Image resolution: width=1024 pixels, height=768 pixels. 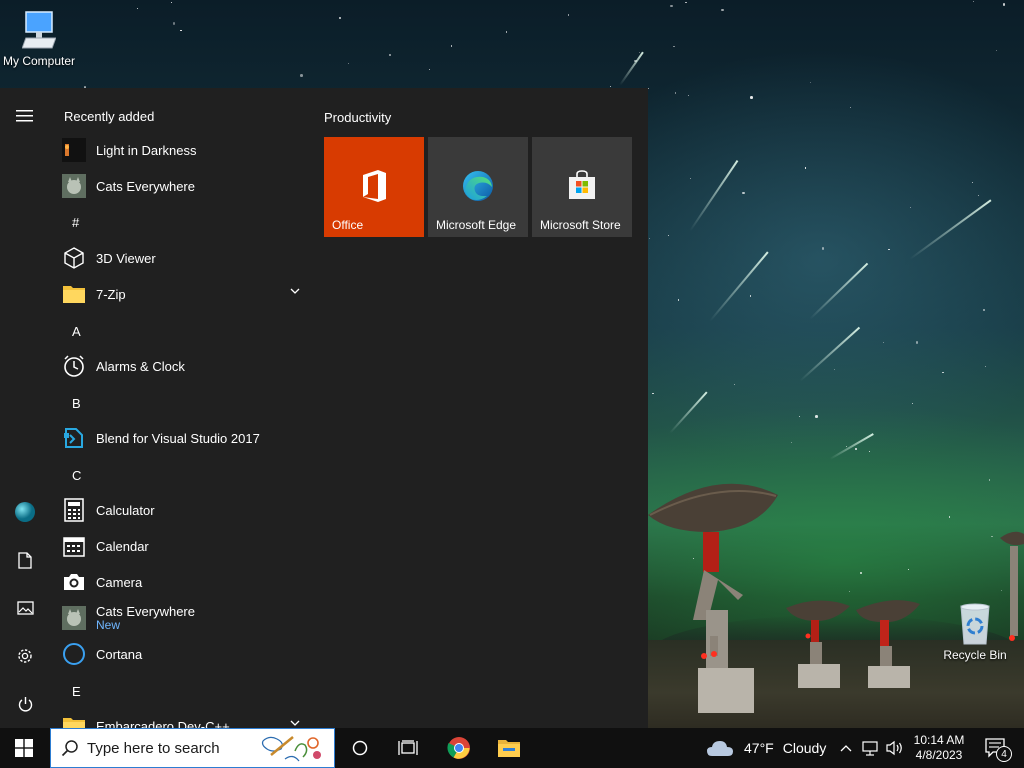 I want to click on account-button, so click(x=25, y=512).